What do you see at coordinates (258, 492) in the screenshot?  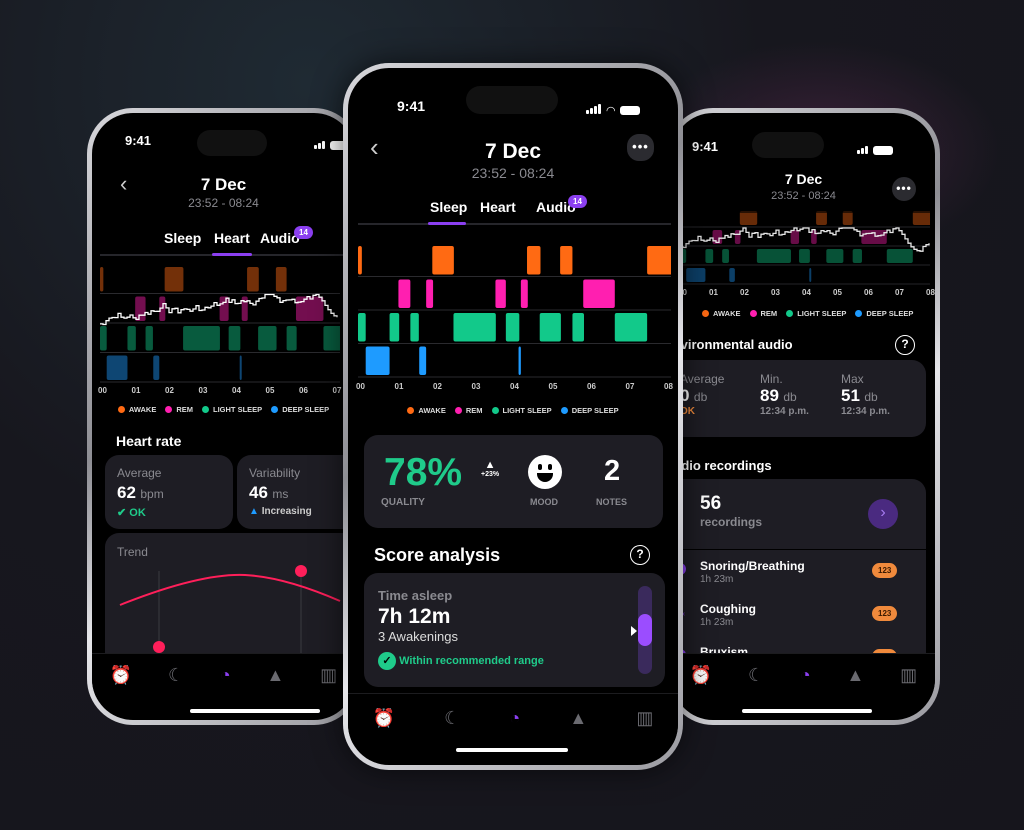 I see `variability-value: 46` at bounding box center [258, 492].